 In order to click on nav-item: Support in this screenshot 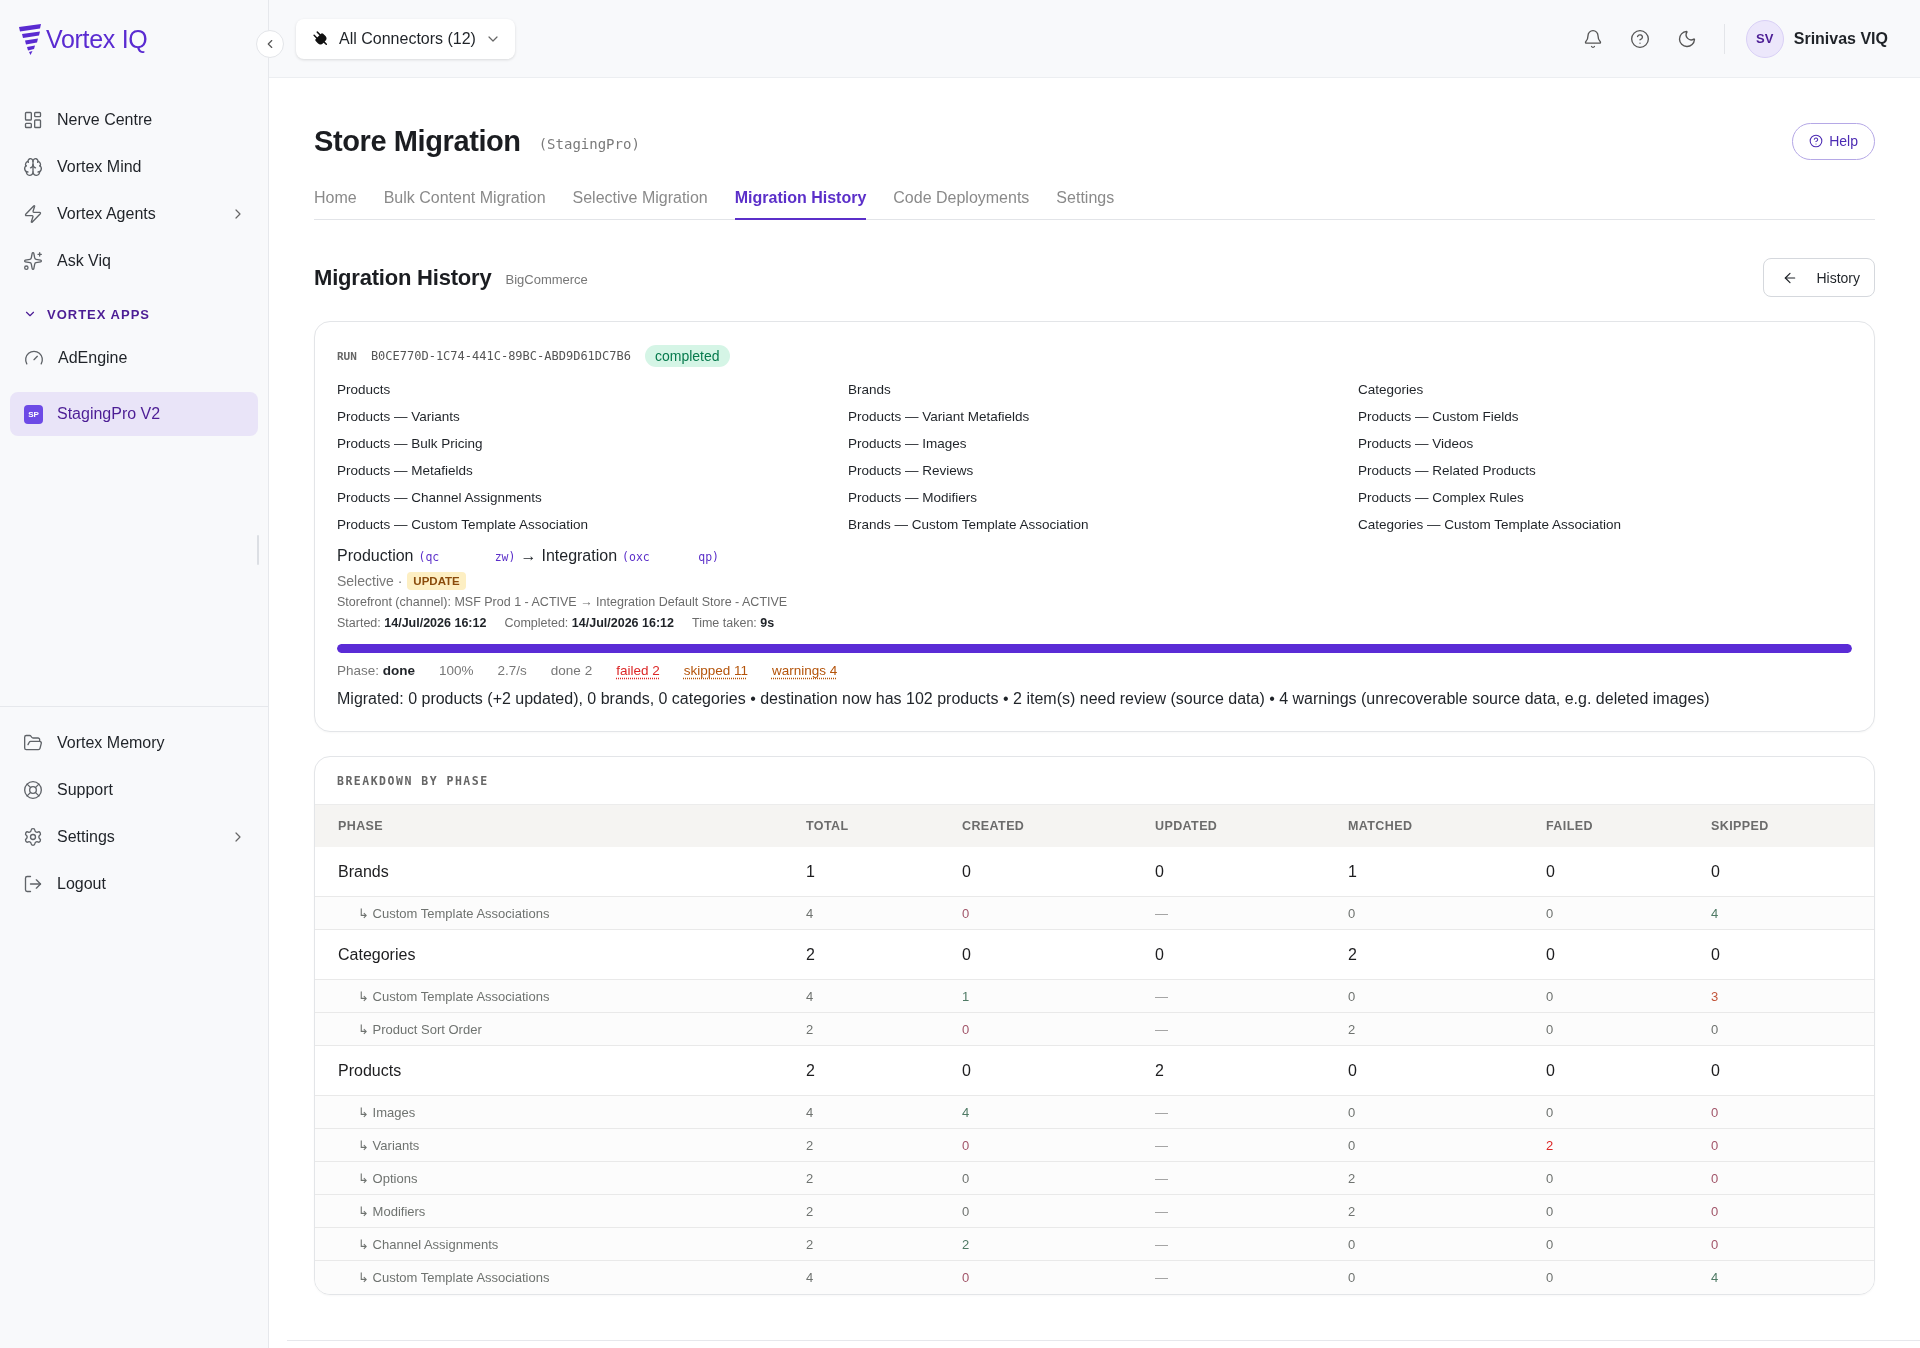, I will do `click(134, 789)`.